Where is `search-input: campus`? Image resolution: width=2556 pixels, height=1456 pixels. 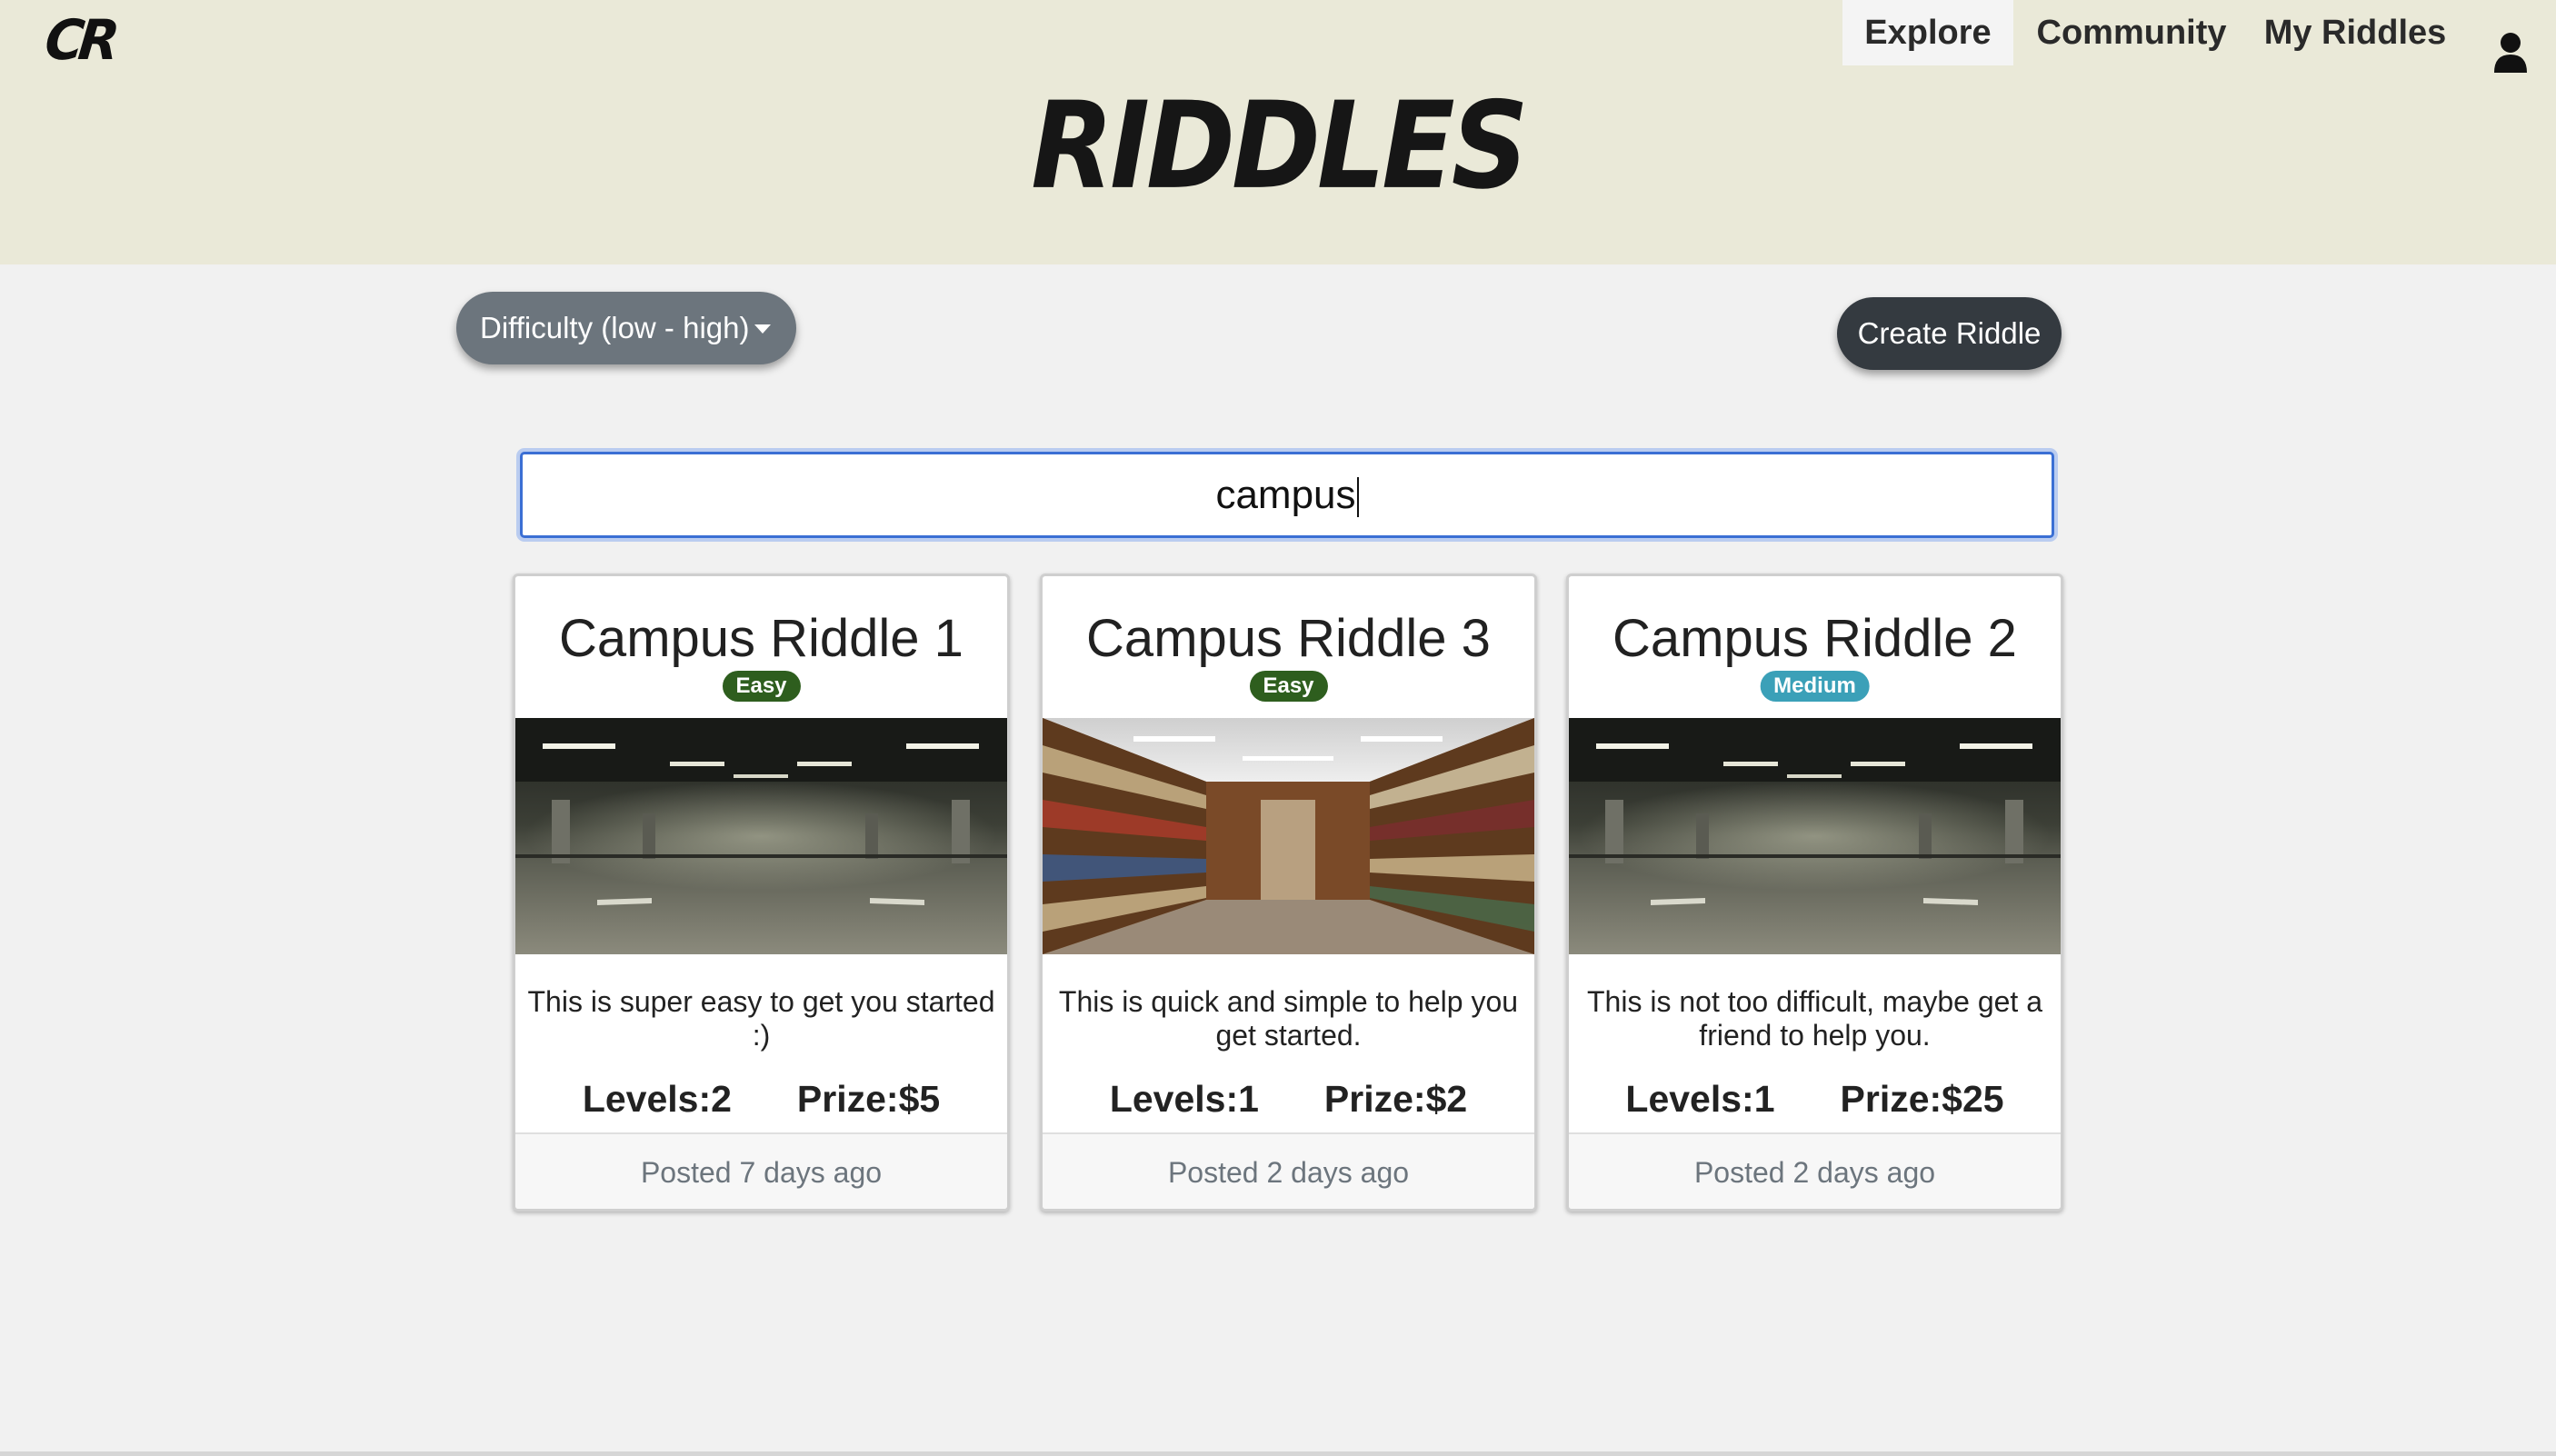 search-input: campus is located at coordinates (1287, 495).